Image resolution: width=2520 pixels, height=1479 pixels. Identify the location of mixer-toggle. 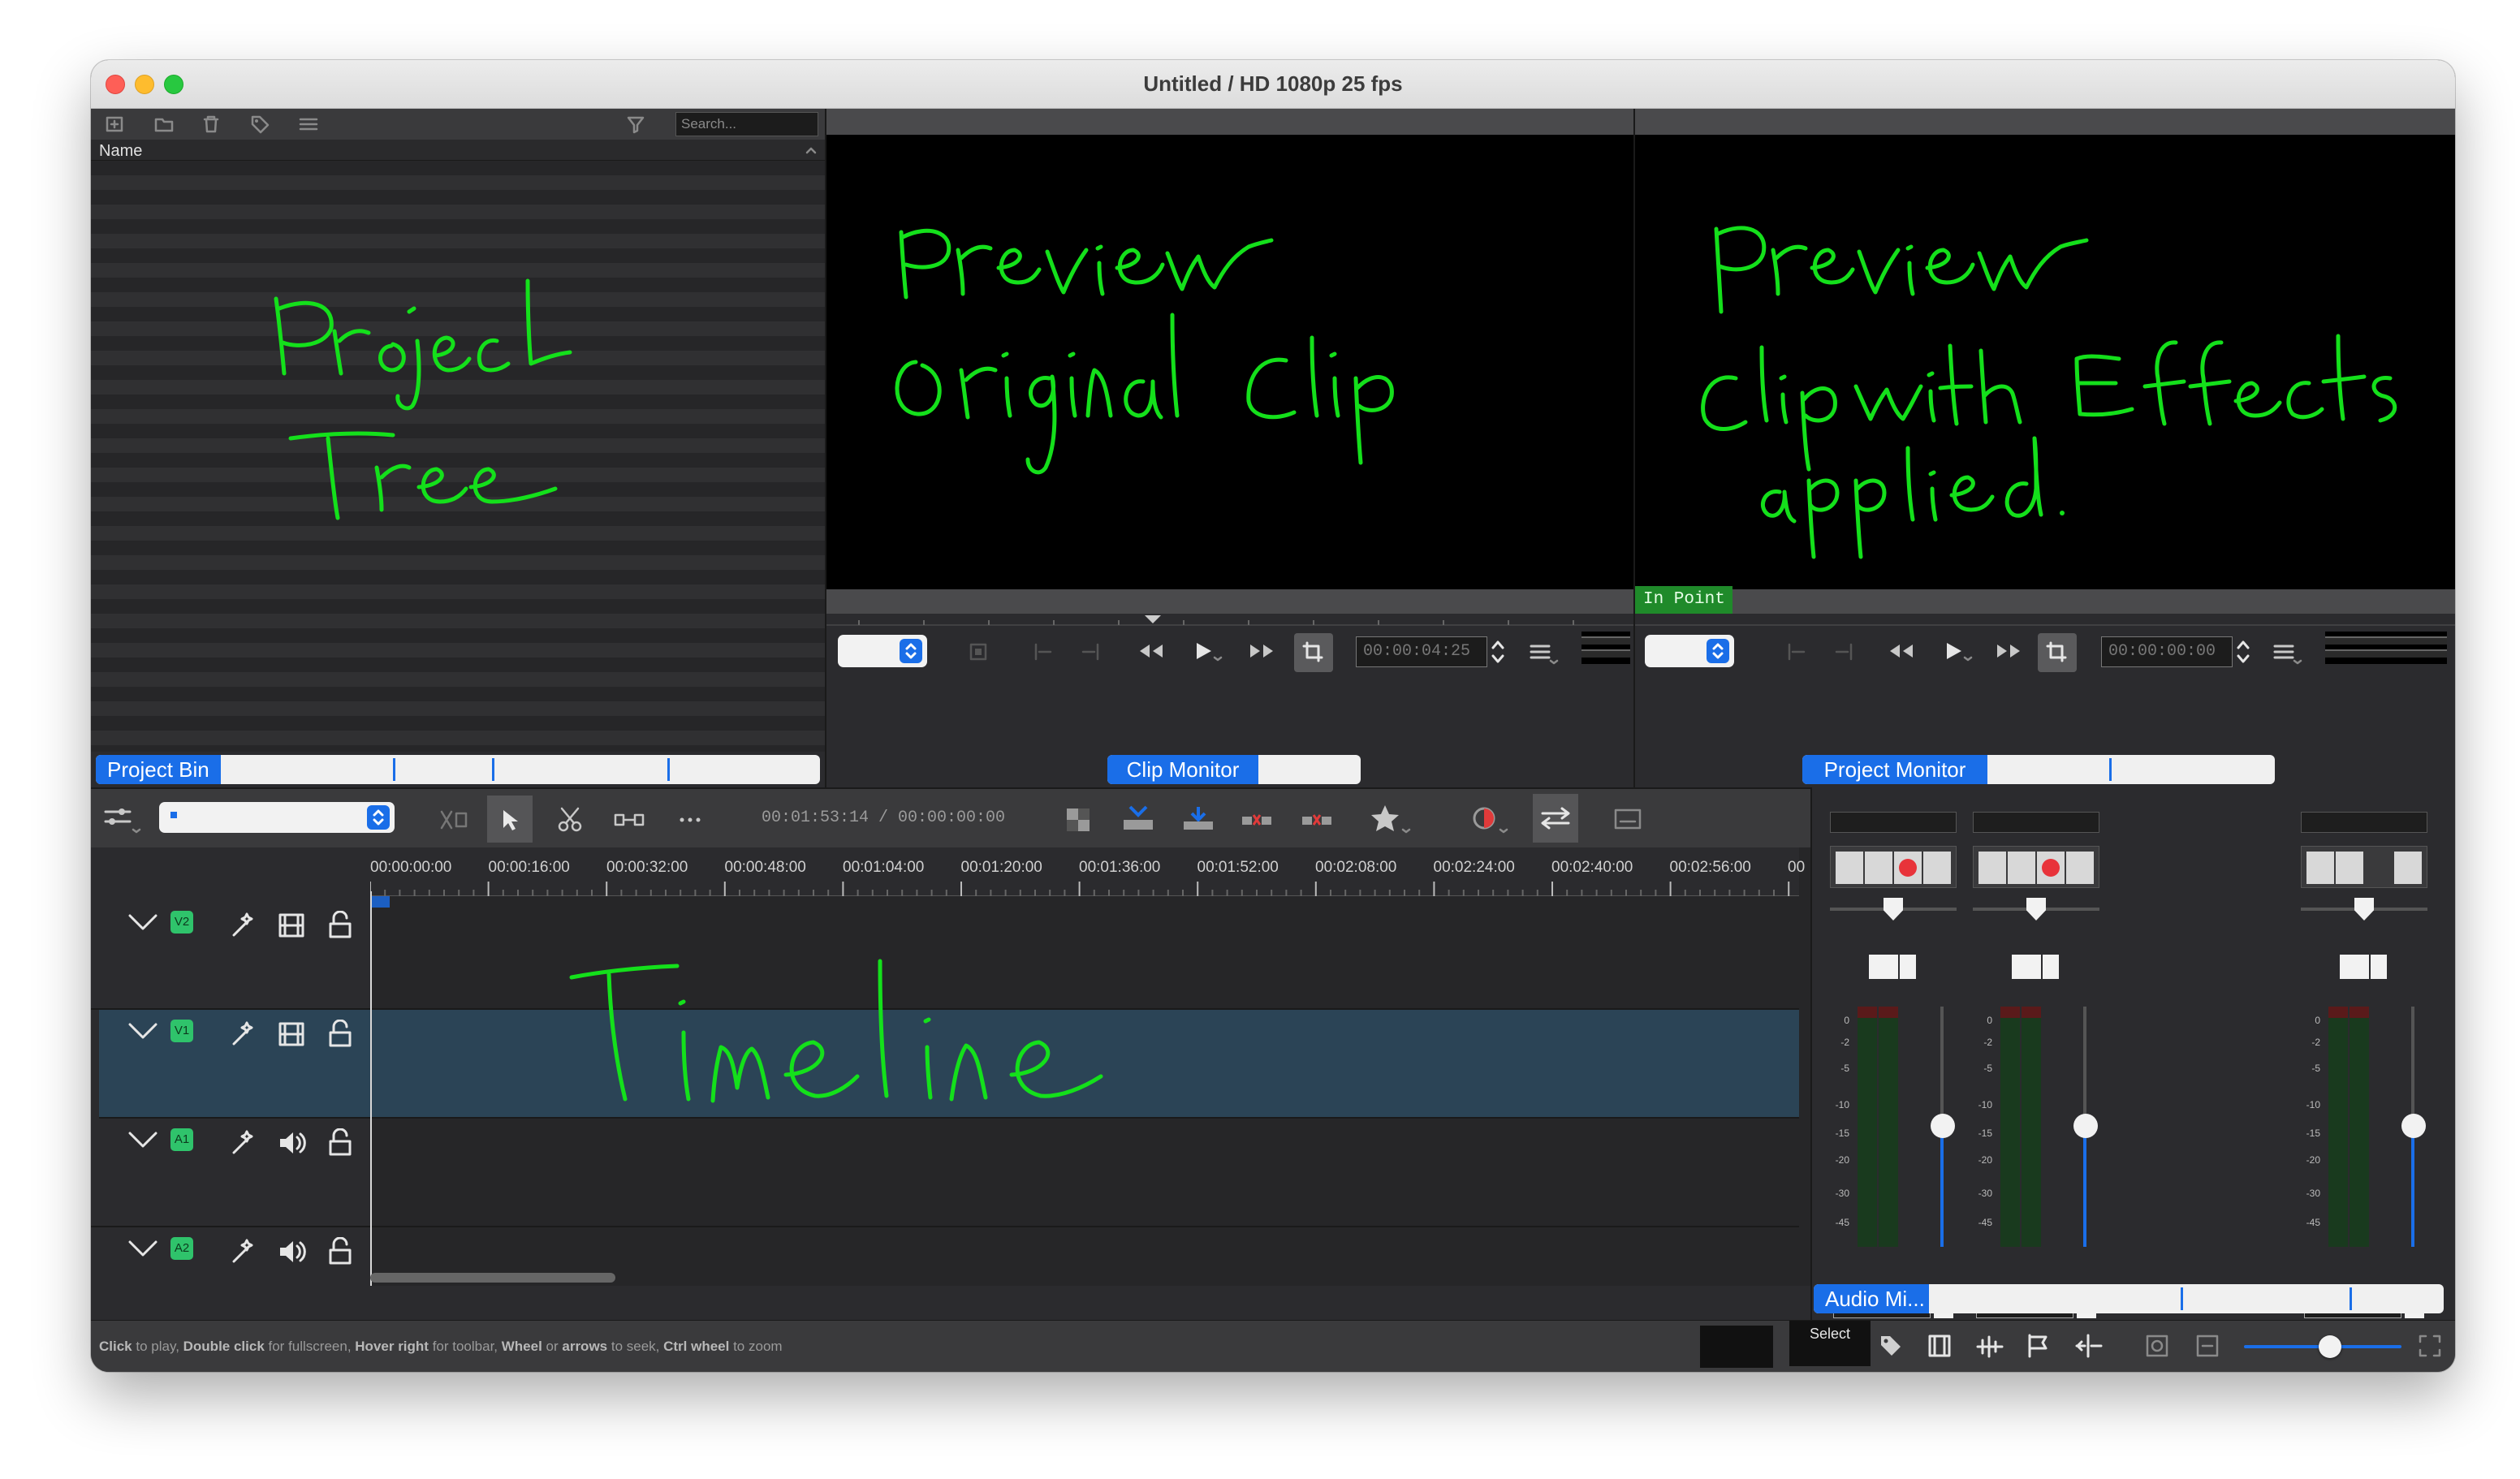
(1555, 818).